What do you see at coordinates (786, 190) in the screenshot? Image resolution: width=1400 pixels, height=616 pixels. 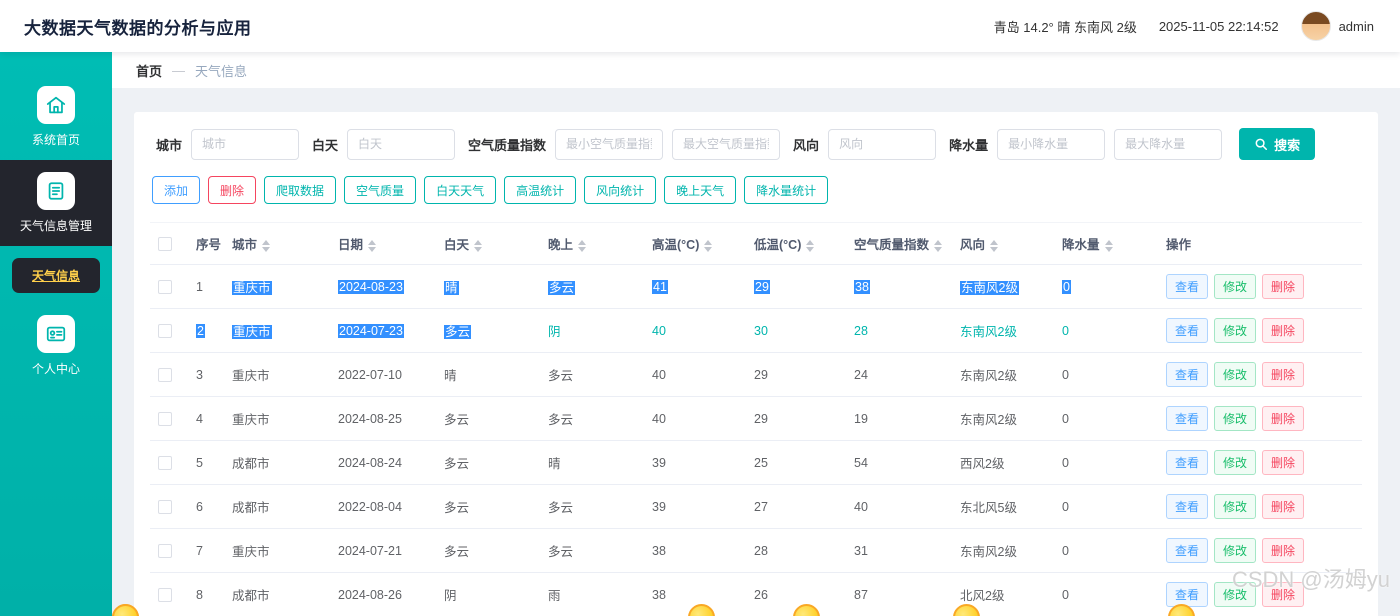 I see `toolbar-button-8: 降水量统计` at bounding box center [786, 190].